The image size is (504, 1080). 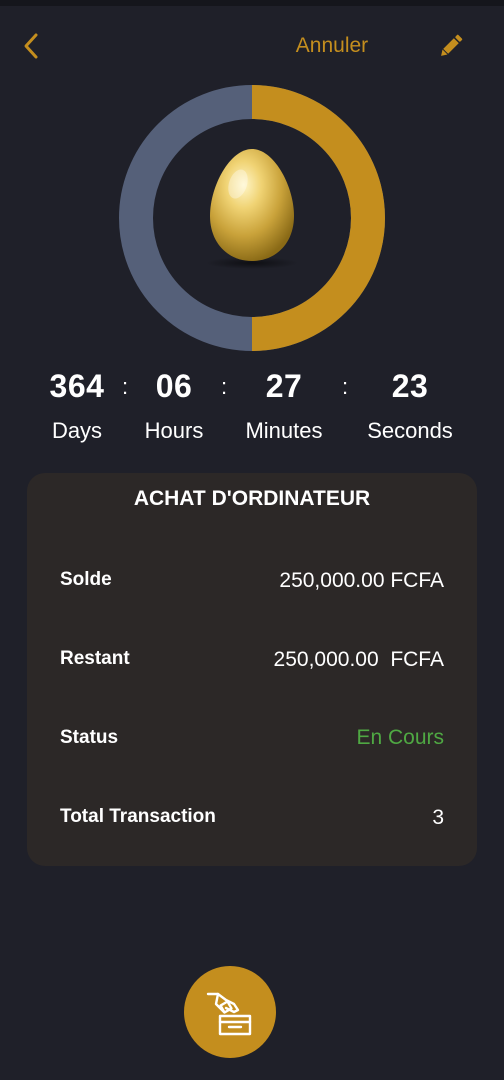 I want to click on transactions-label: Total Transaction, so click(x=138, y=816).